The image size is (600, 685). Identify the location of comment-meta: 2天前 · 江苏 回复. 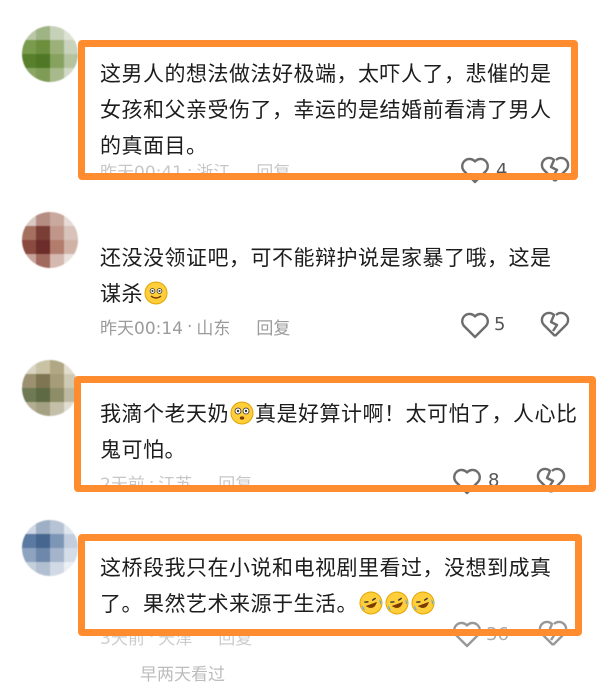
(176, 483).